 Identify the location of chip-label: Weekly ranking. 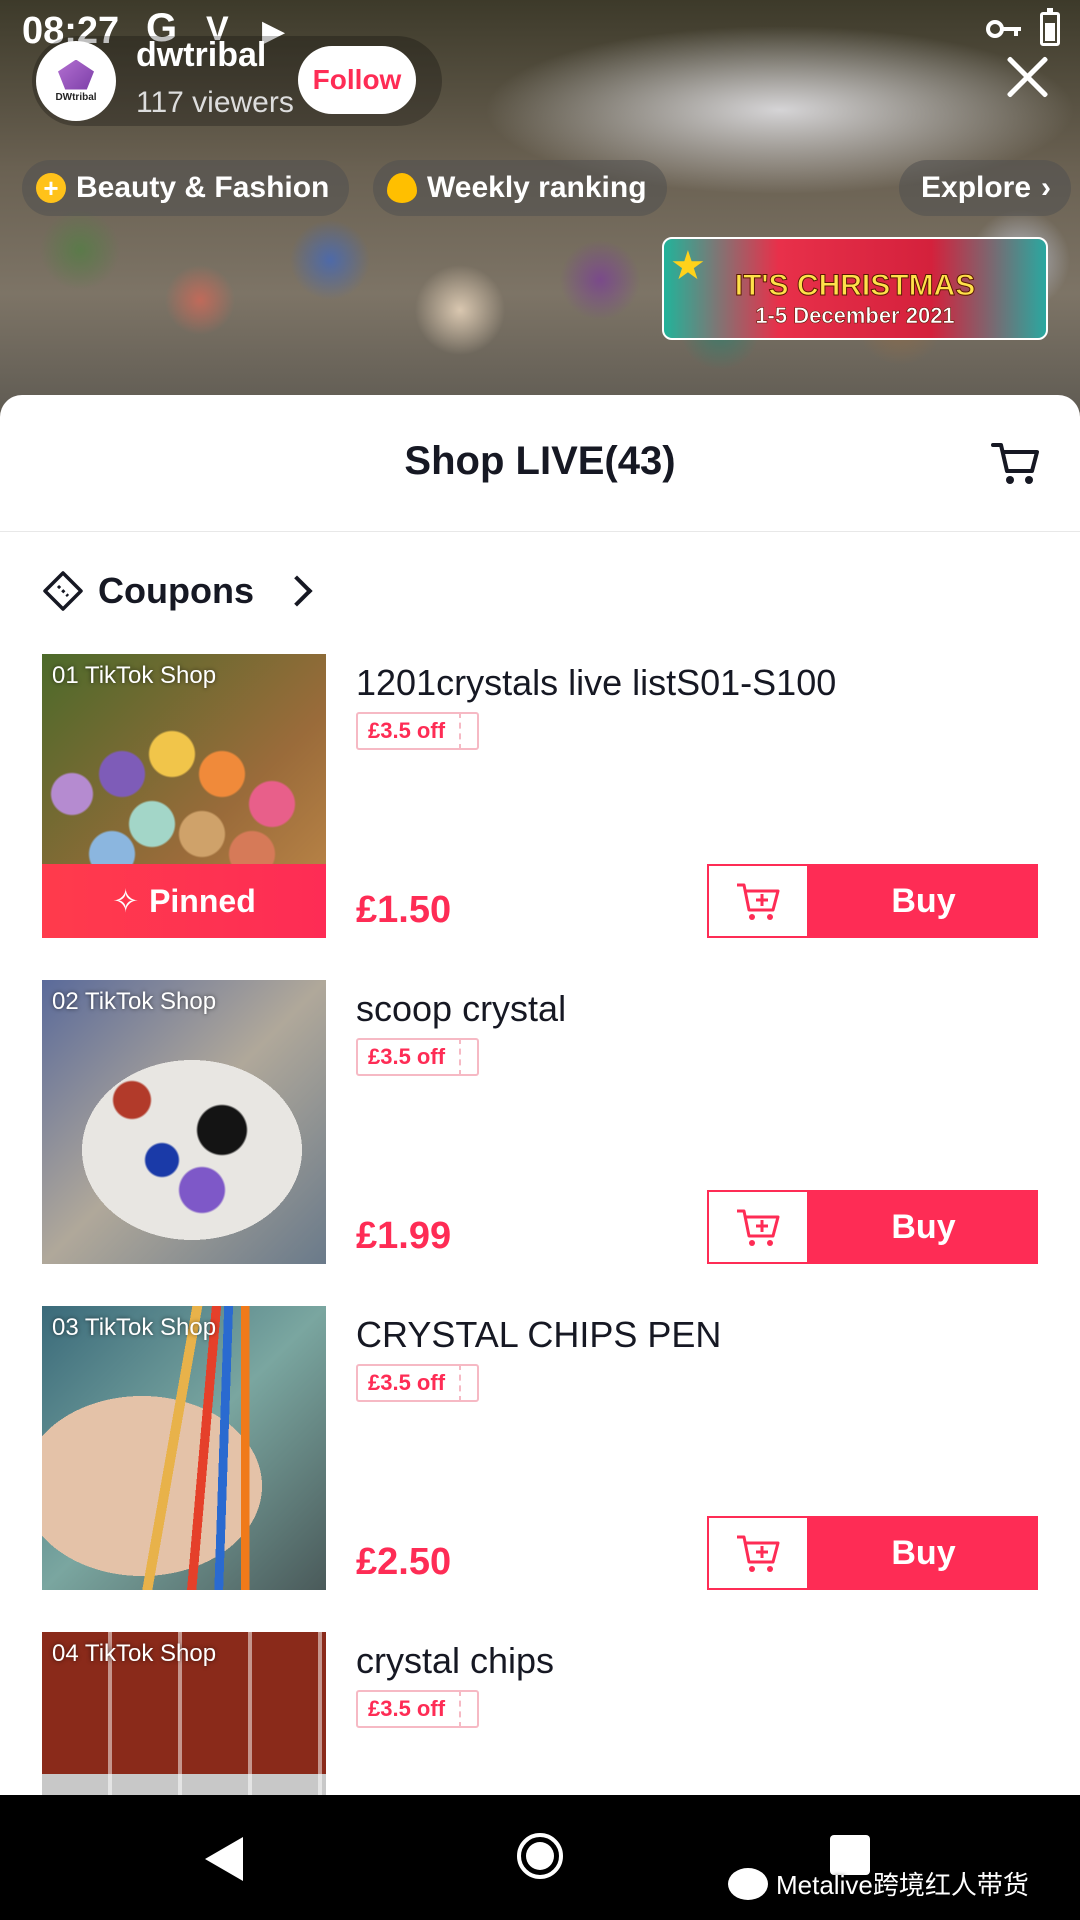
(537, 187).